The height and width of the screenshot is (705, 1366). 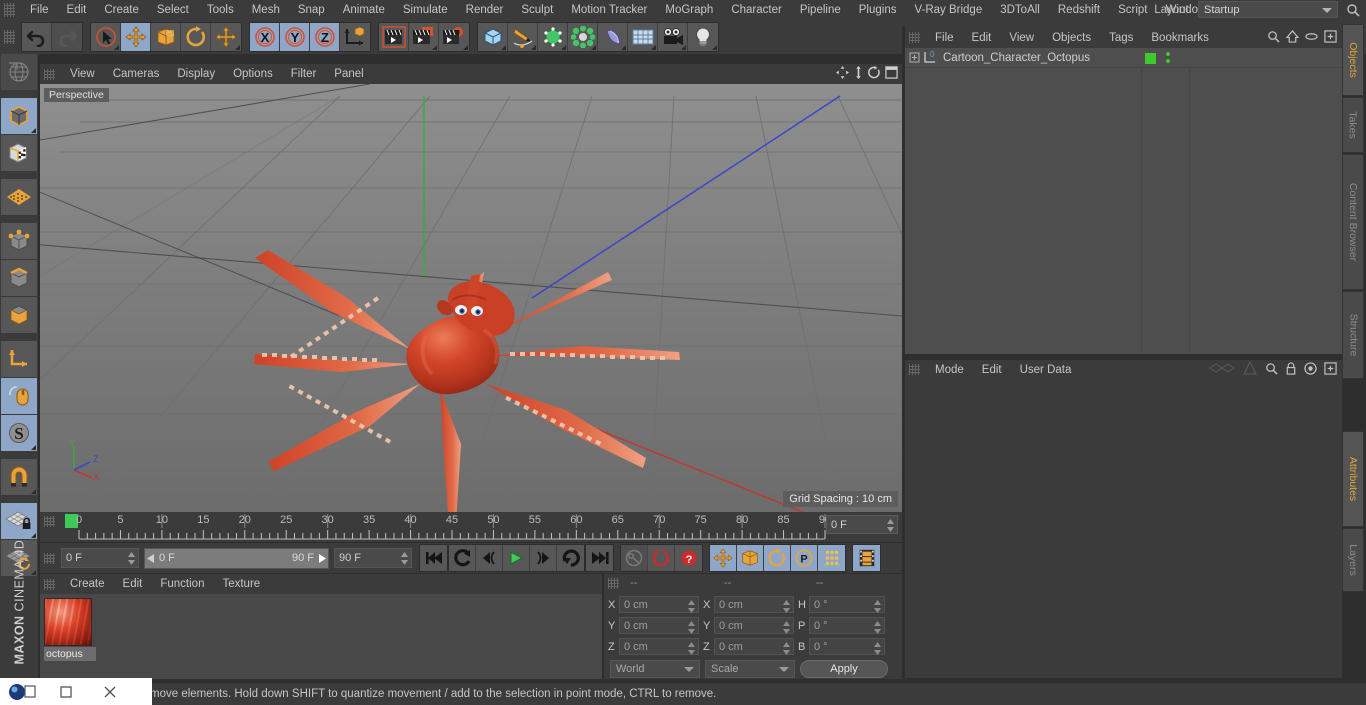 I want to click on range-start-arrow-icon, so click(x=151, y=558).